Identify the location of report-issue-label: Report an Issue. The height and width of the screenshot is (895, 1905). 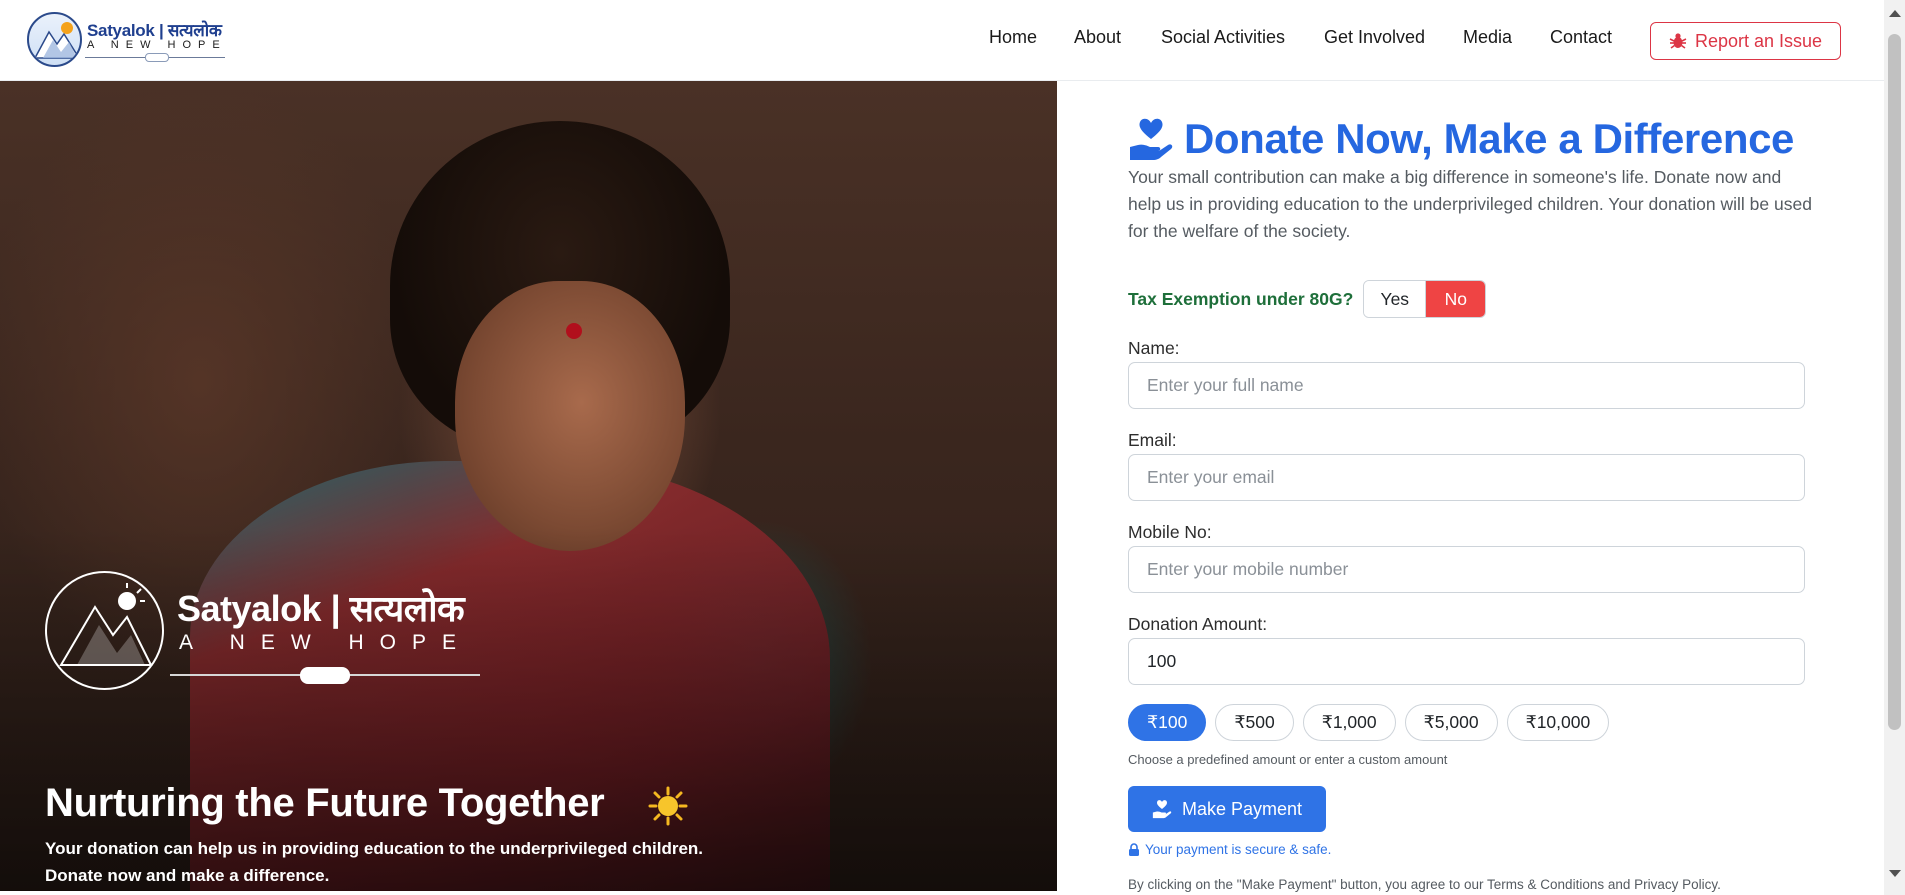
(1758, 40).